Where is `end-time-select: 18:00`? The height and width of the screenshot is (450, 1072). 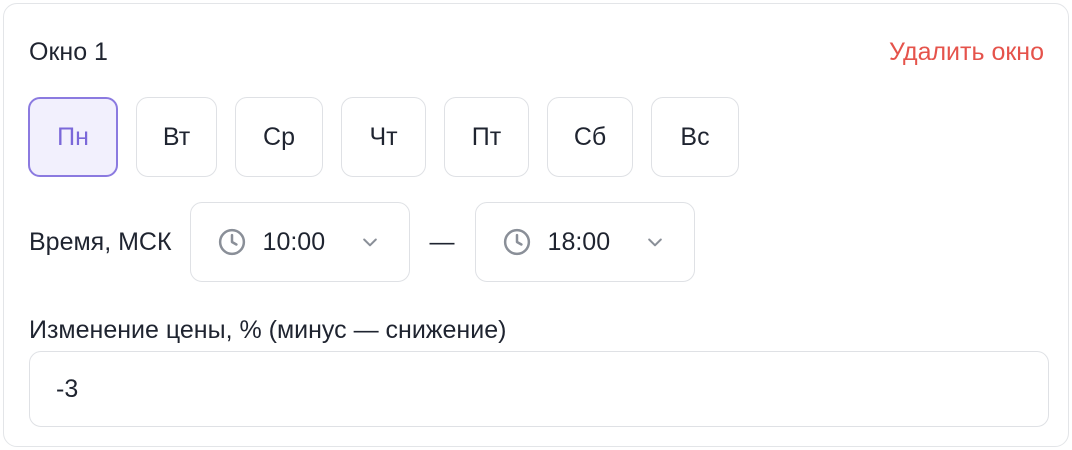 end-time-select: 18:00 is located at coordinates (584, 242).